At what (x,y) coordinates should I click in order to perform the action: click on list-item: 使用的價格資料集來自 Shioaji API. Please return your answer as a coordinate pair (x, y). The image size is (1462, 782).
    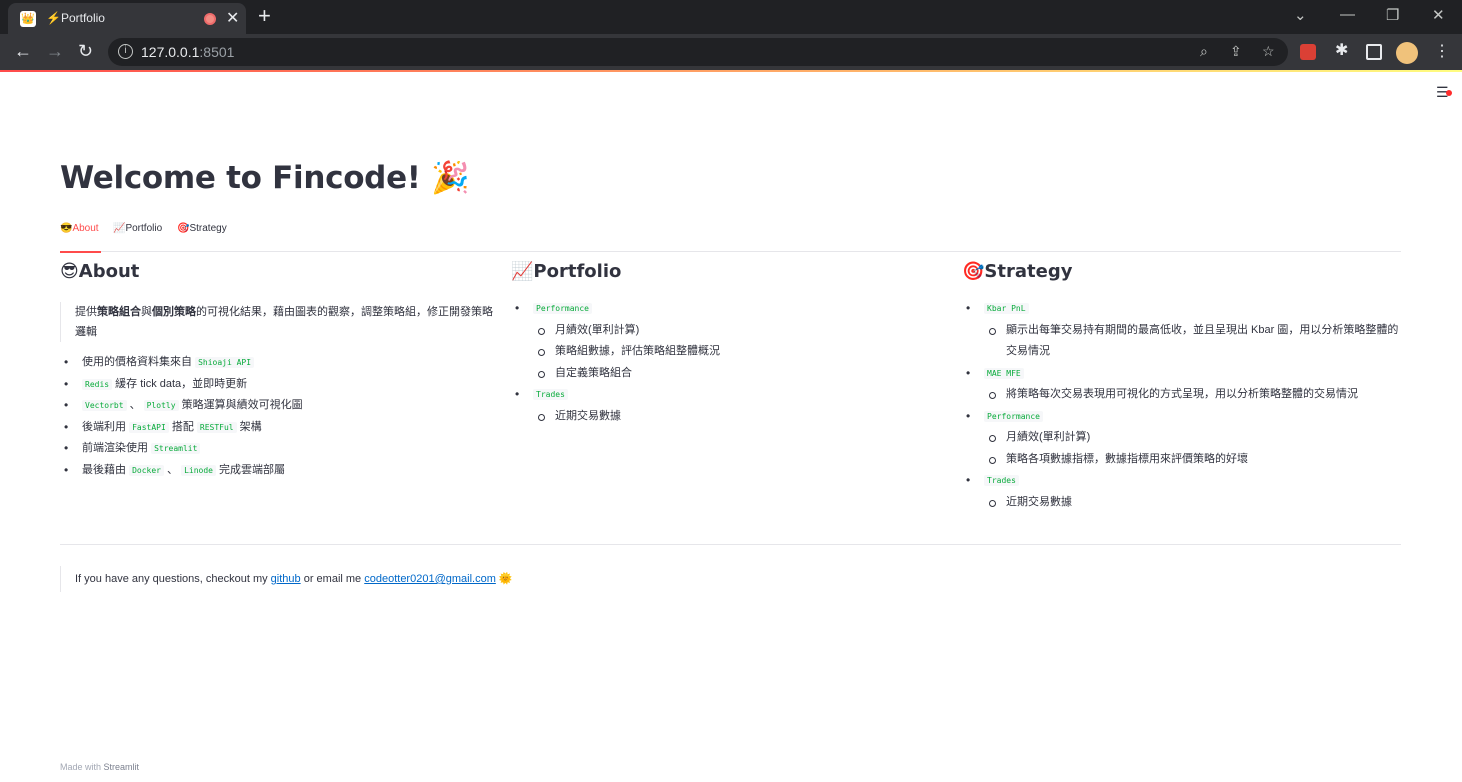
    Looking at the image, I should click on (280, 363).